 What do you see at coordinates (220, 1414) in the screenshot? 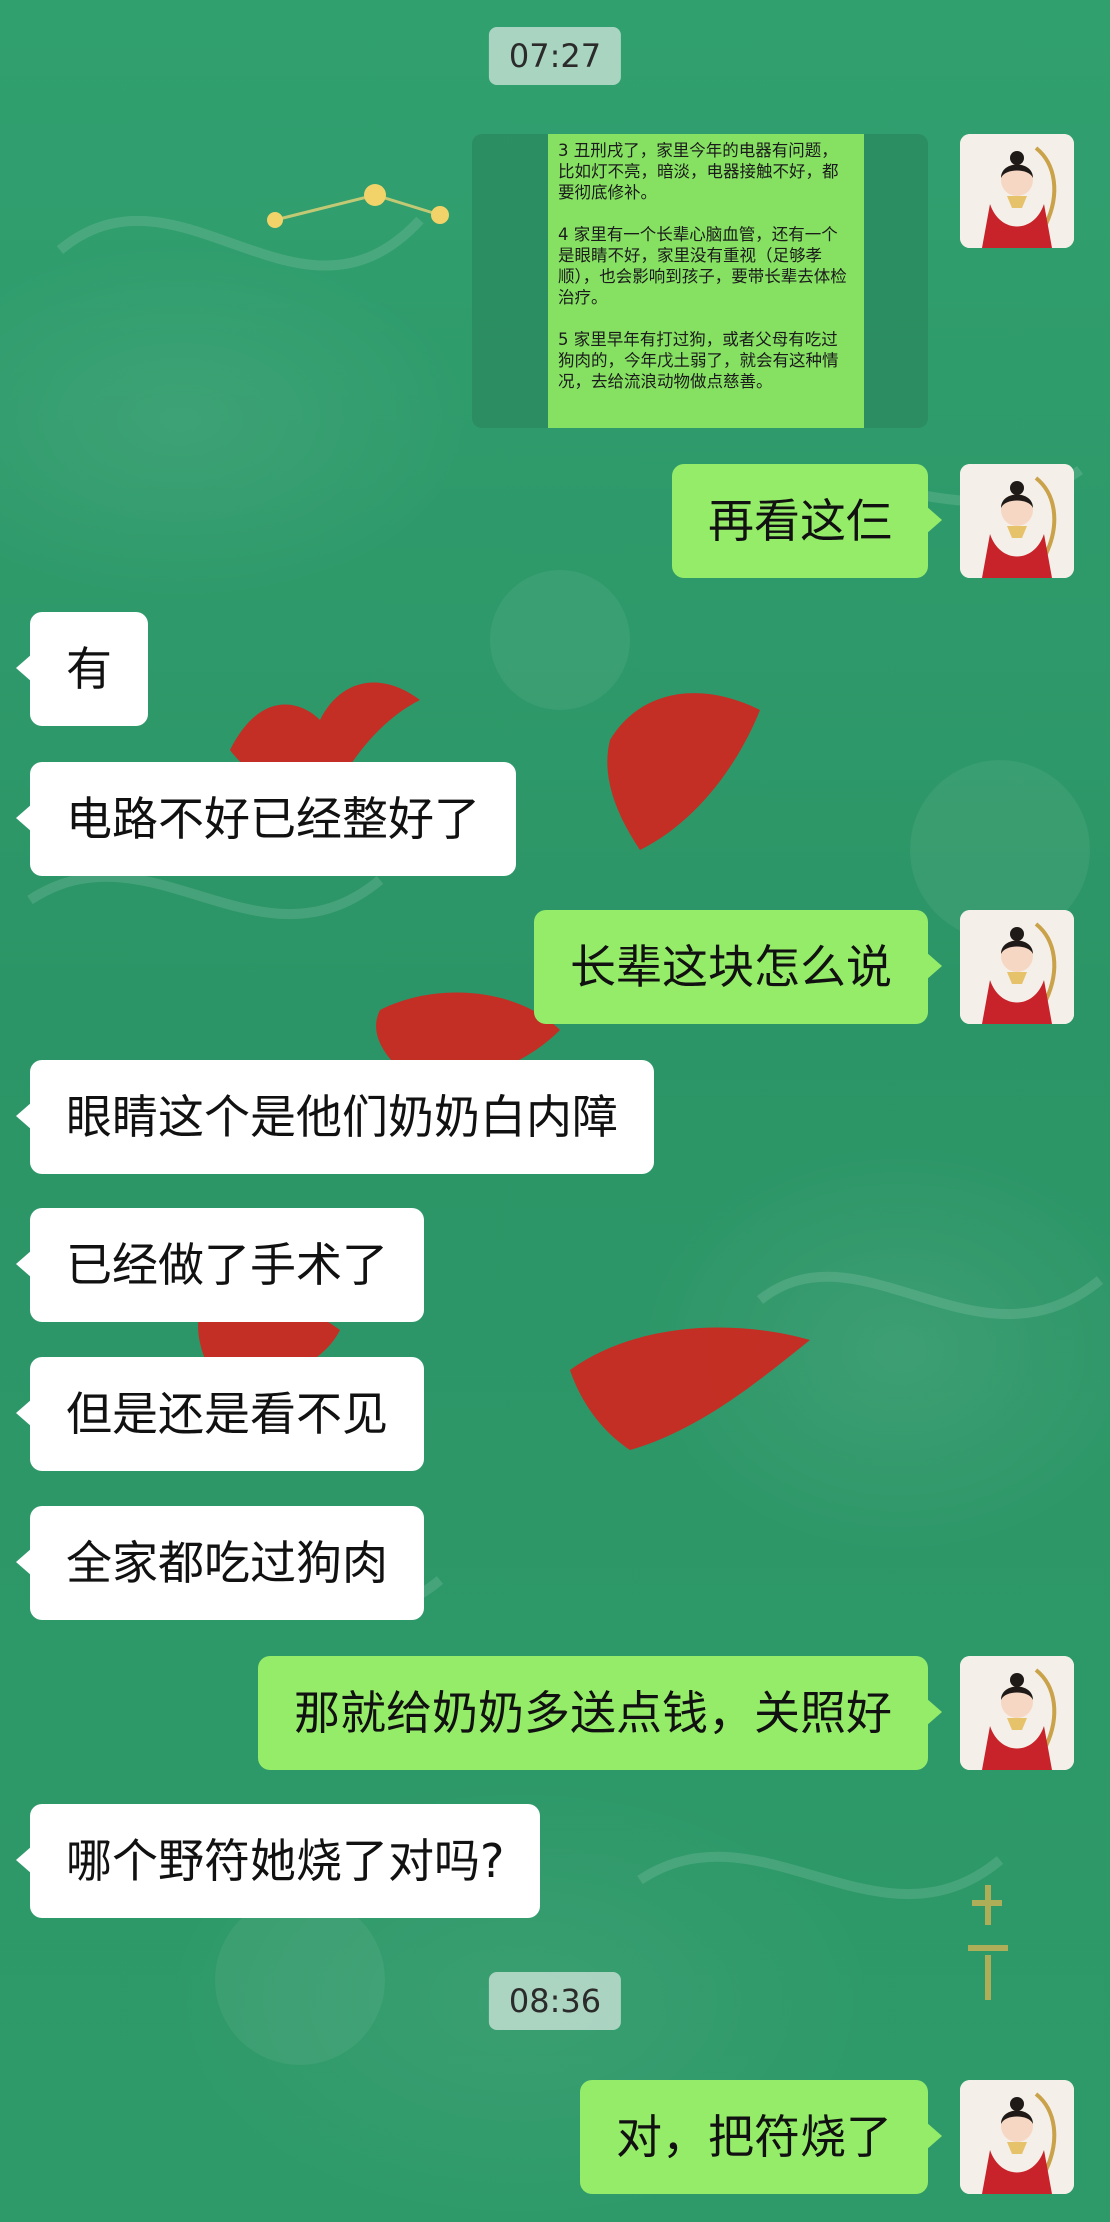
I see `message-bubble-incoming: 但是还是看不见` at bounding box center [220, 1414].